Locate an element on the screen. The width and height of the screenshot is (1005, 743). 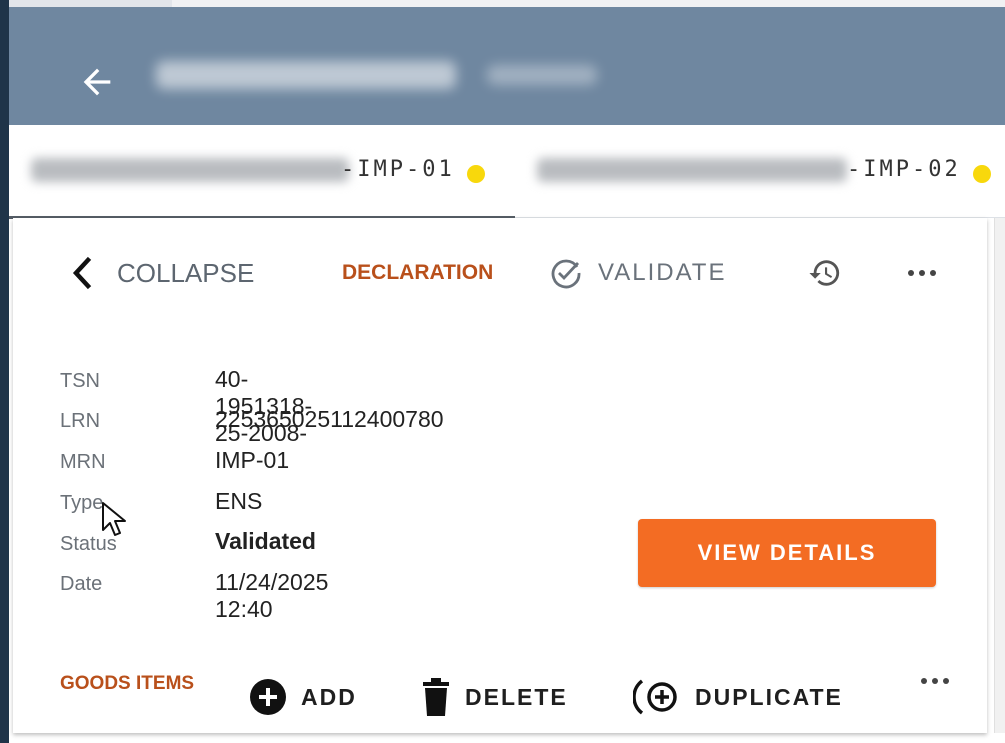
delete-label: DELETE is located at coordinates (516, 696).